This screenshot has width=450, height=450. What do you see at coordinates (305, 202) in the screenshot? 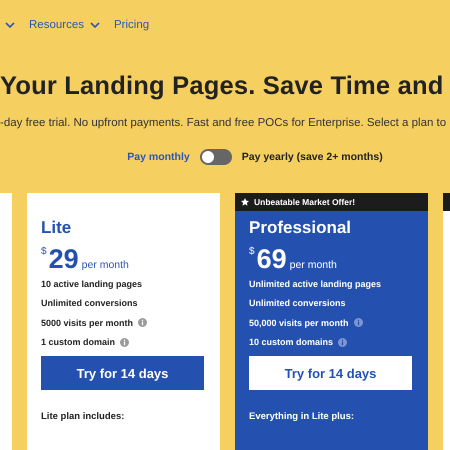
I see `badge-text: Unbeatable Market Offer!` at bounding box center [305, 202].